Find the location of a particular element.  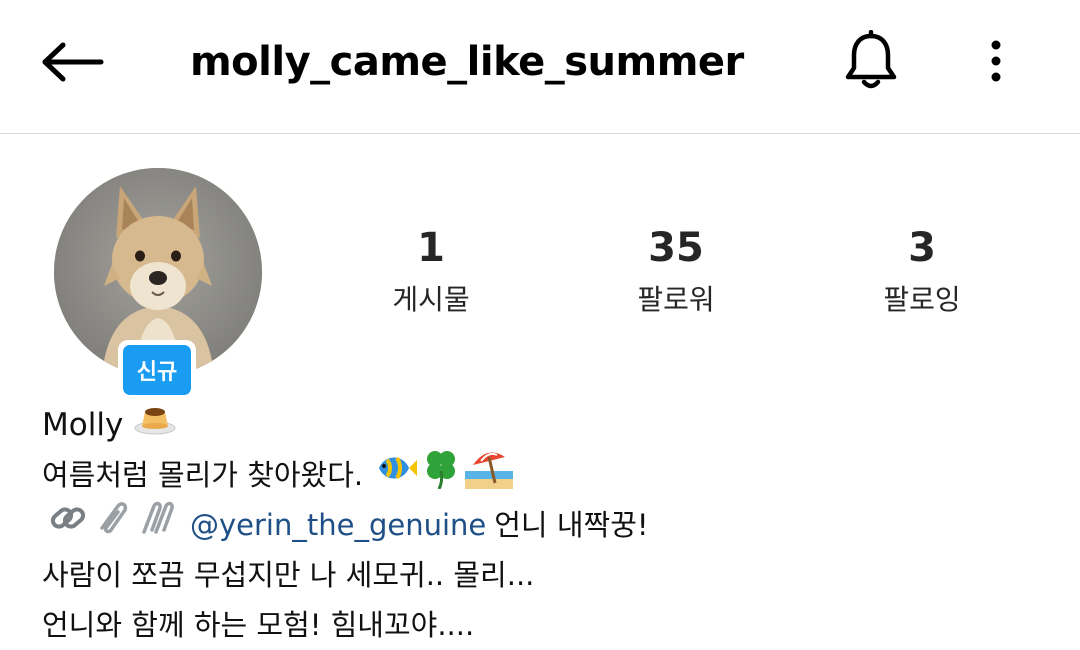

paperclip-icon is located at coordinates (113, 525).